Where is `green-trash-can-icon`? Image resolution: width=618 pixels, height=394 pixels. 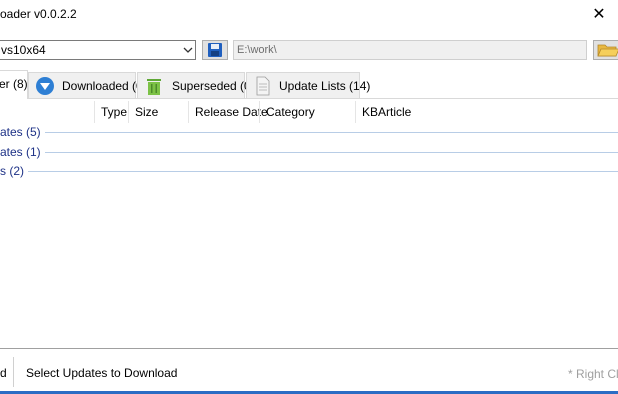 green-trash-can-icon is located at coordinates (154, 87).